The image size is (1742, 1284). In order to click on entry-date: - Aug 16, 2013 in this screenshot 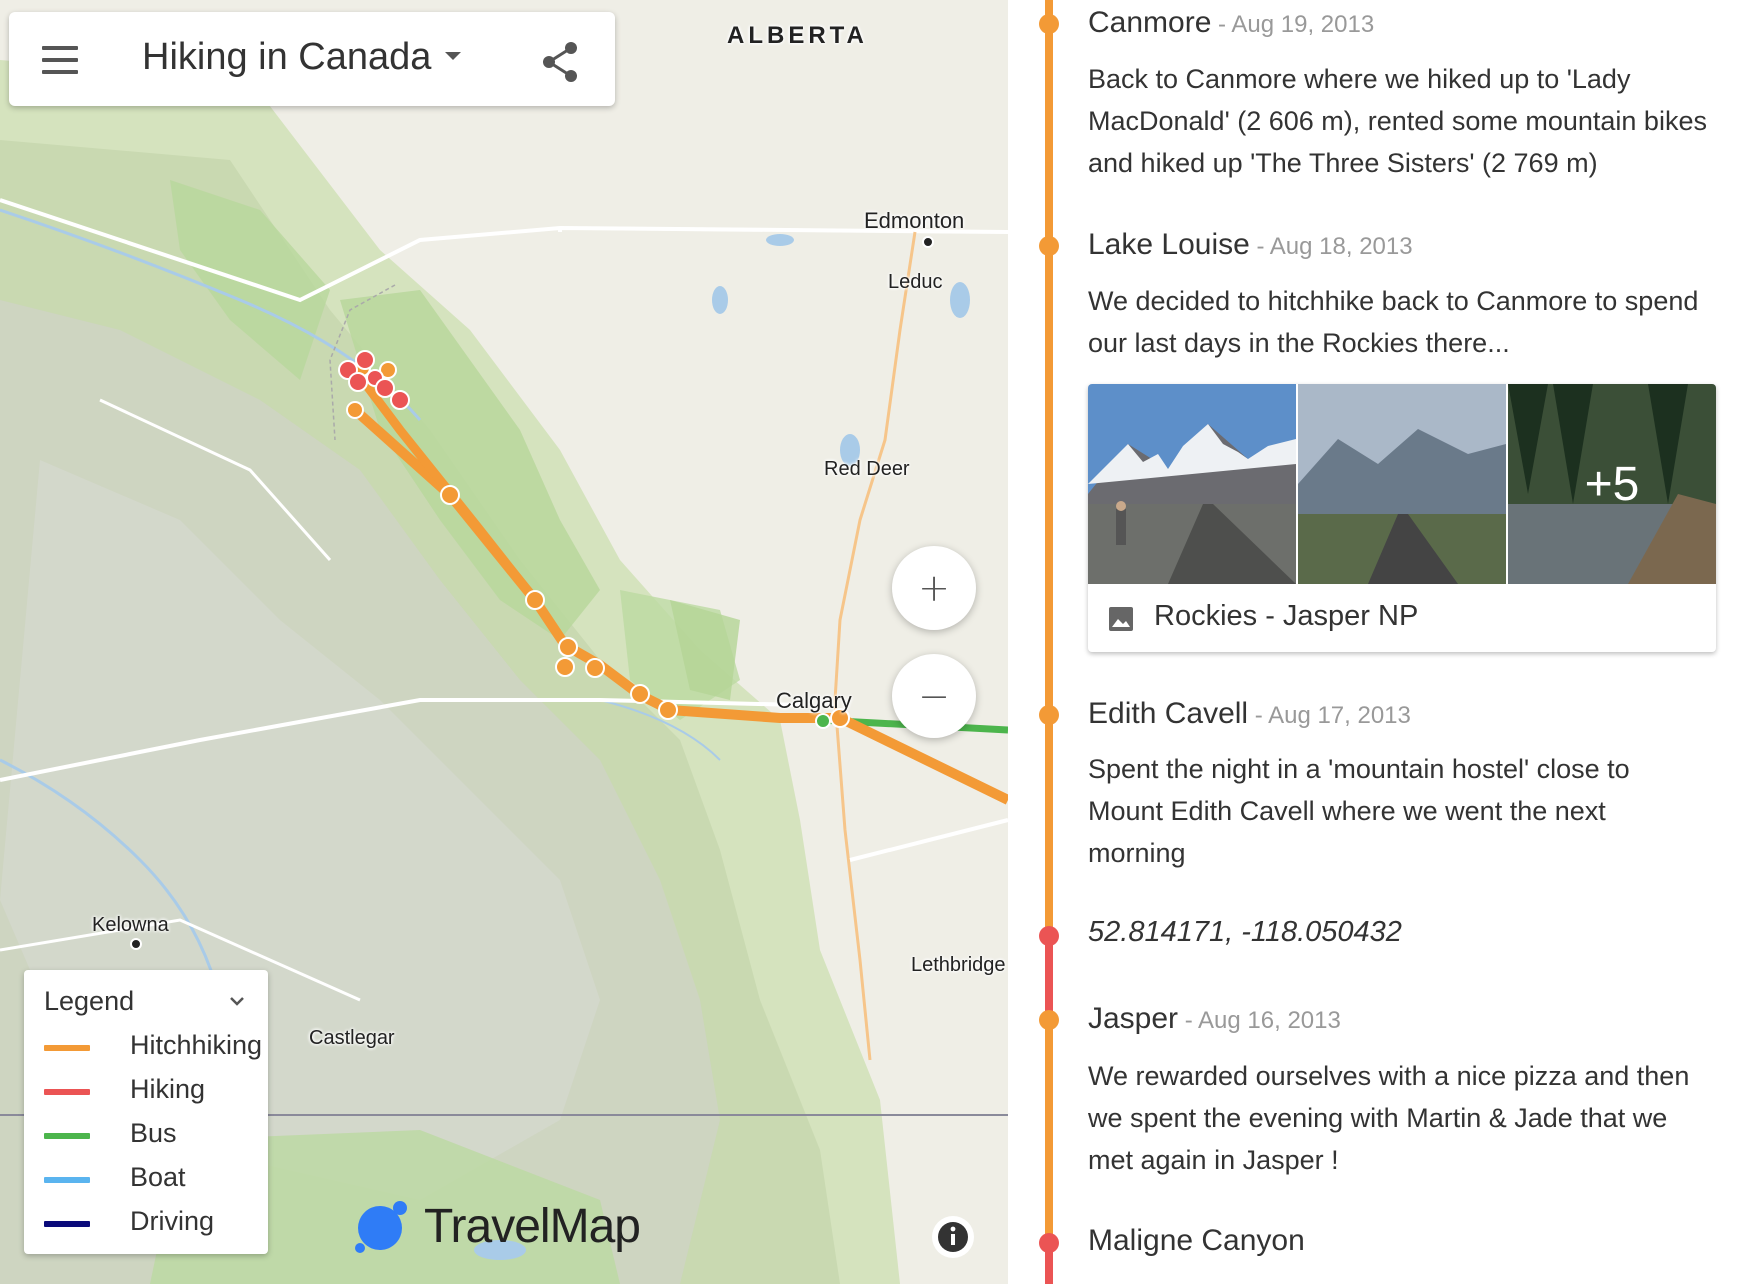, I will do `click(1259, 1020)`.